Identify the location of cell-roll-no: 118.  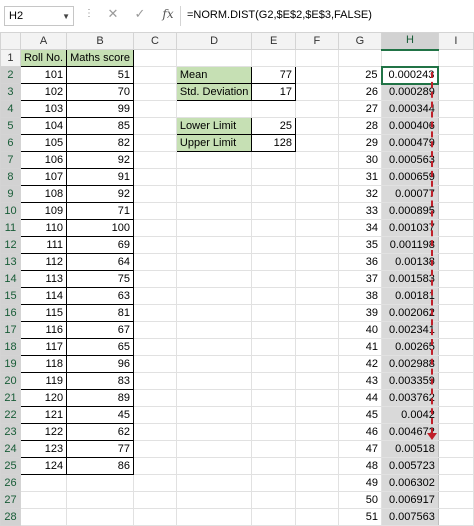
(43, 364).